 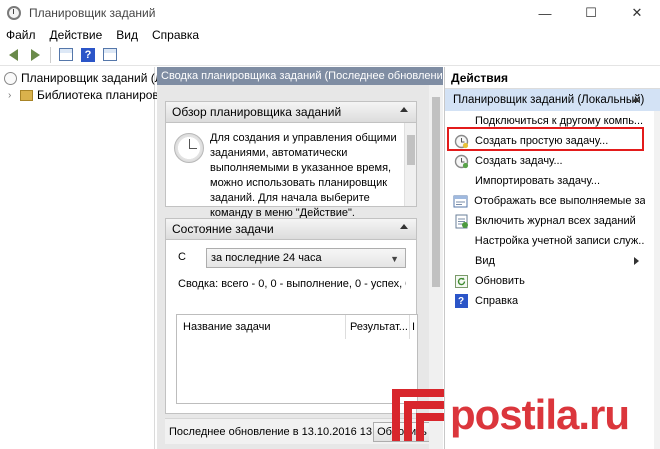 I want to click on back-arrow-icon, so click(x=13, y=54).